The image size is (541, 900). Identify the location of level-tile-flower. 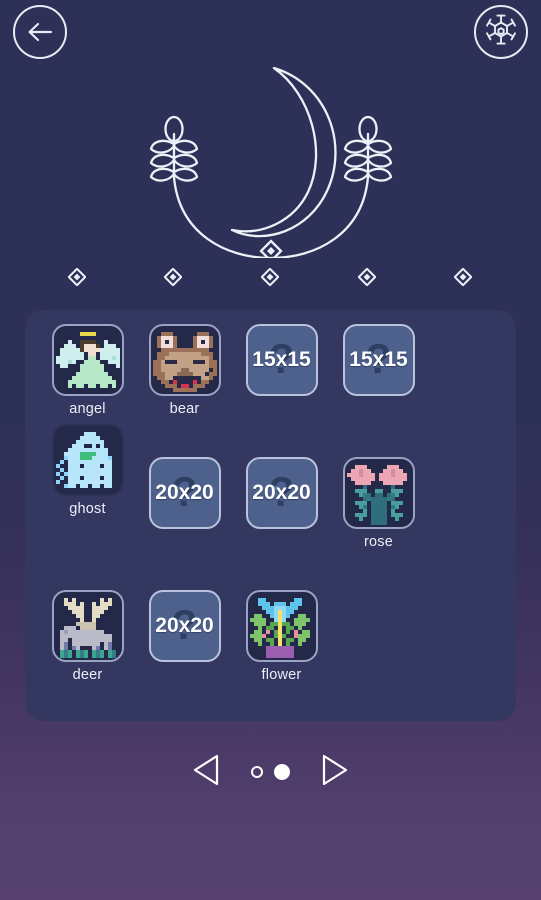
(281, 626).